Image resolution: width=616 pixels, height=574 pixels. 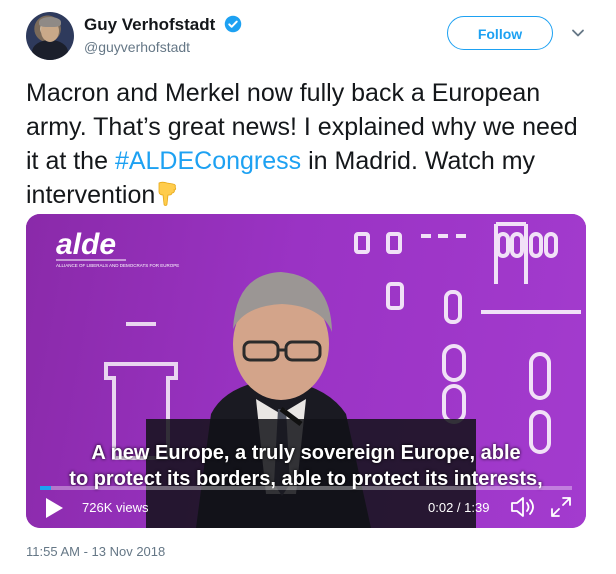 I want to click on video-progress-fill, so click(x=45, y=488).